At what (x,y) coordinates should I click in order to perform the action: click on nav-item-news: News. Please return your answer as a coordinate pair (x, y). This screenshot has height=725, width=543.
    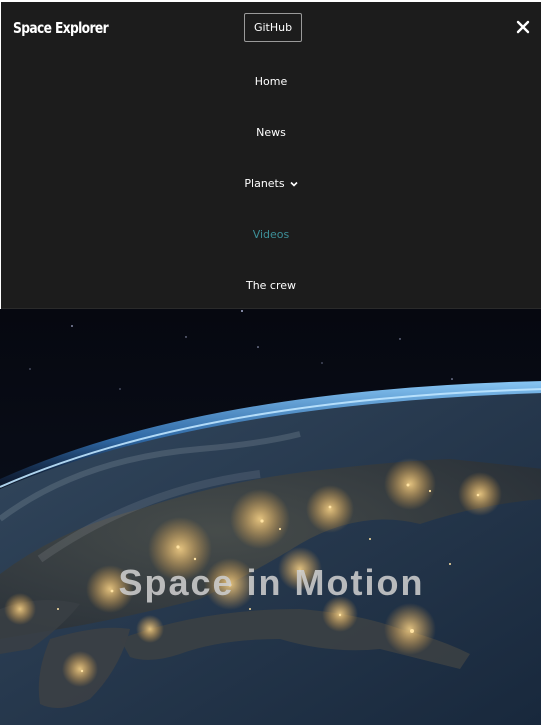
    Looking at the image, I should click on (271, 132).